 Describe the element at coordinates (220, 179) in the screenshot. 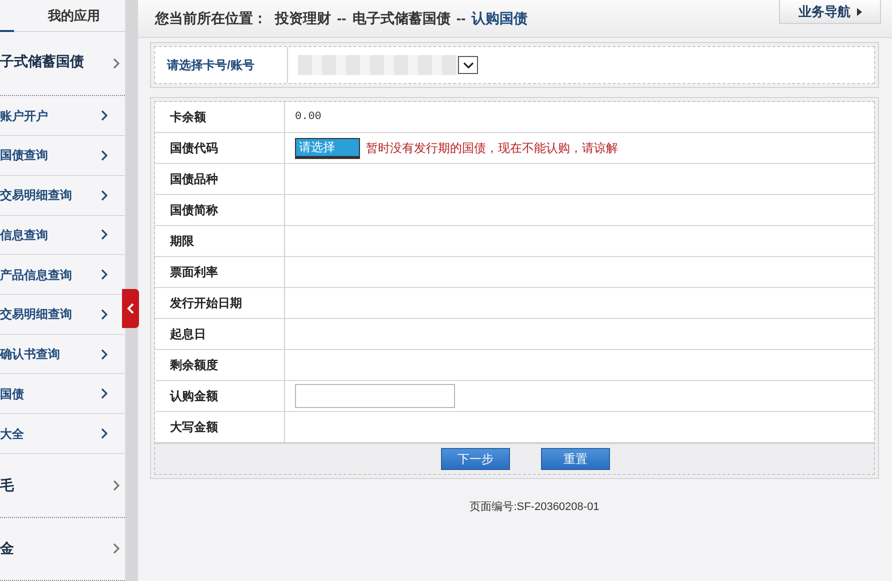

I see `field-label: 国债品种` at that location.